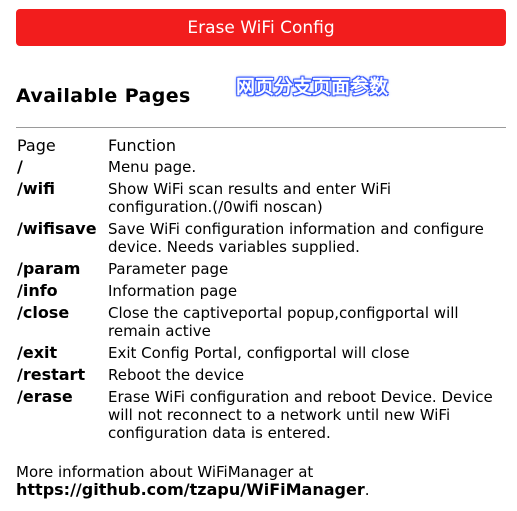 The height and width of the screenshot is (511, 517). I want to click on table-row: /info Information page, so click(257, 293).